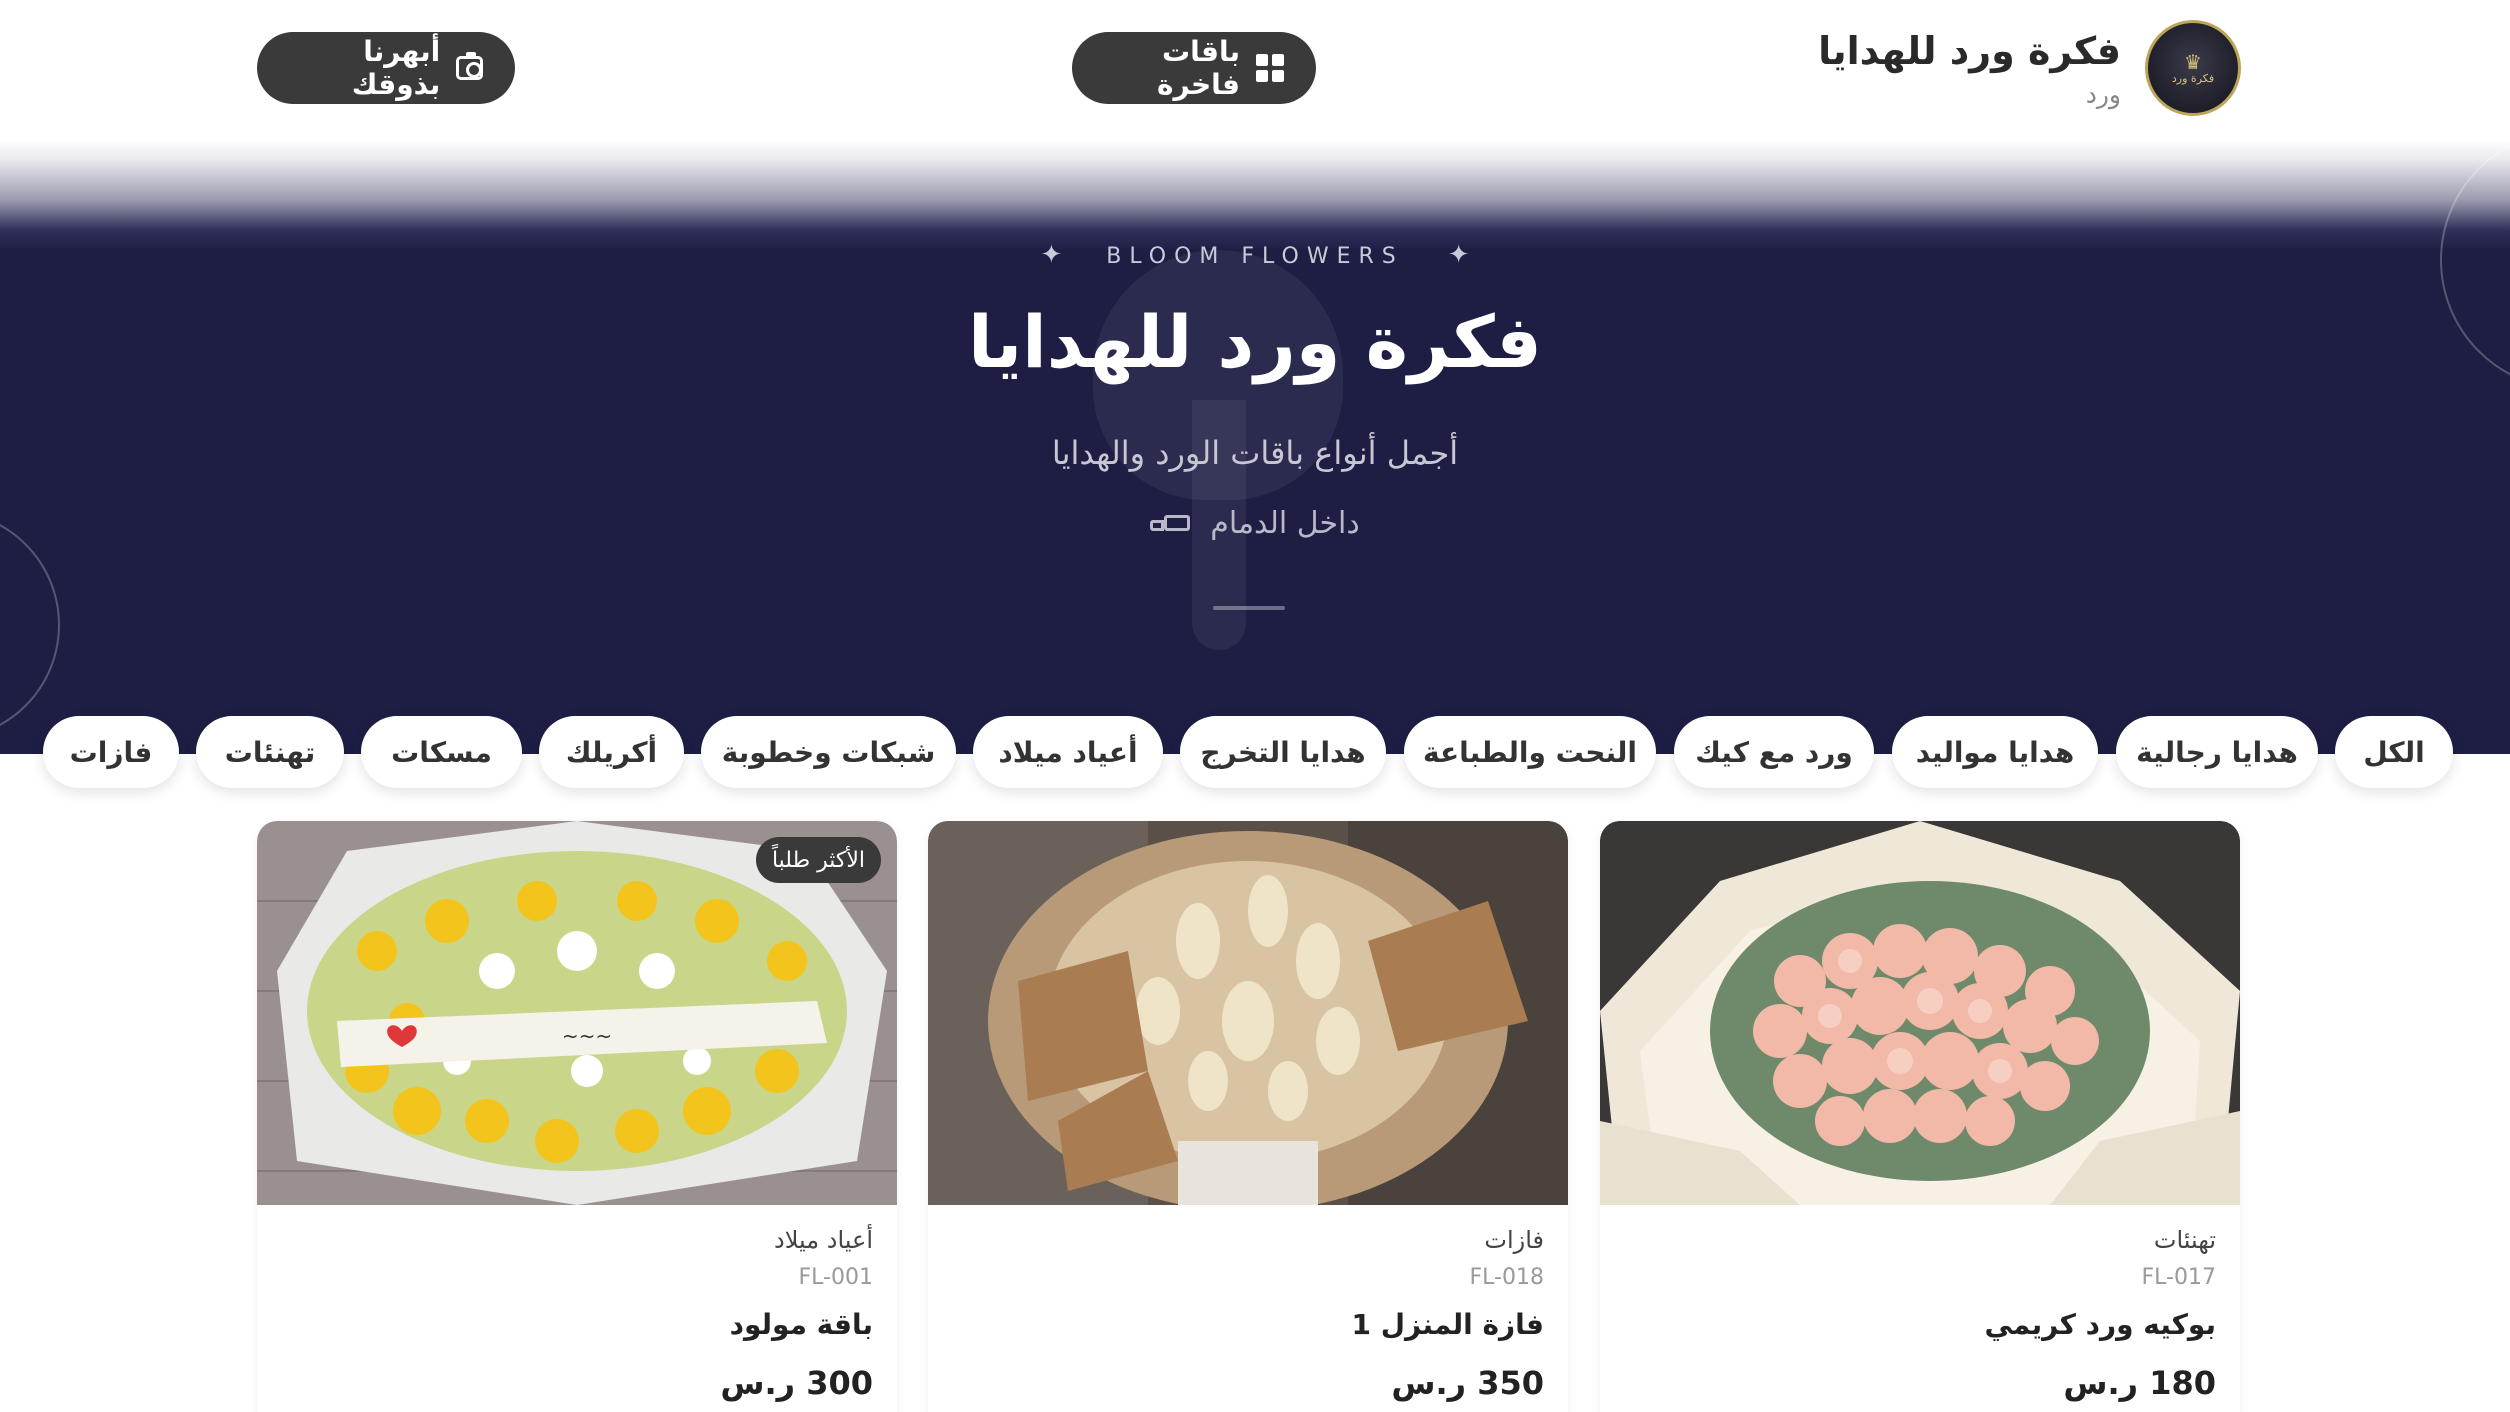  I want to click on category-chip-engagement: شبكات وخطوبة, so click(828, 752).